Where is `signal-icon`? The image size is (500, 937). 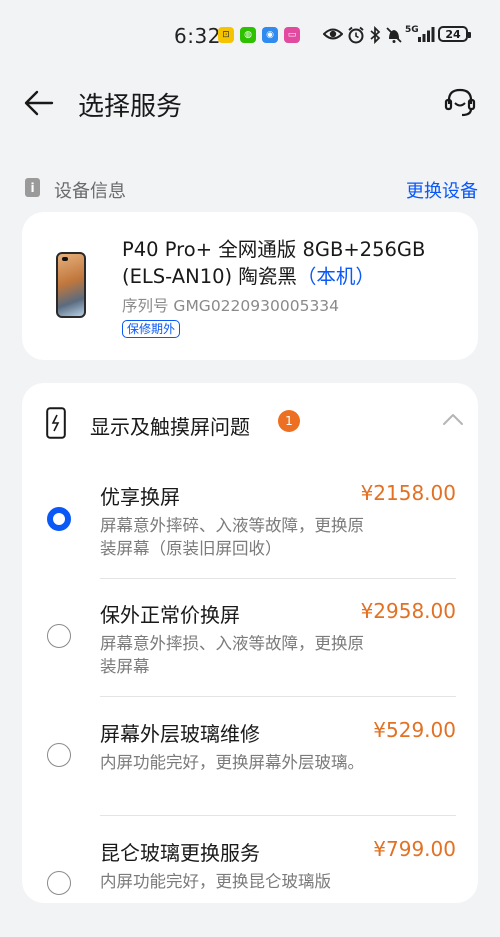
signal-icon is located at coordinates (426, 34).